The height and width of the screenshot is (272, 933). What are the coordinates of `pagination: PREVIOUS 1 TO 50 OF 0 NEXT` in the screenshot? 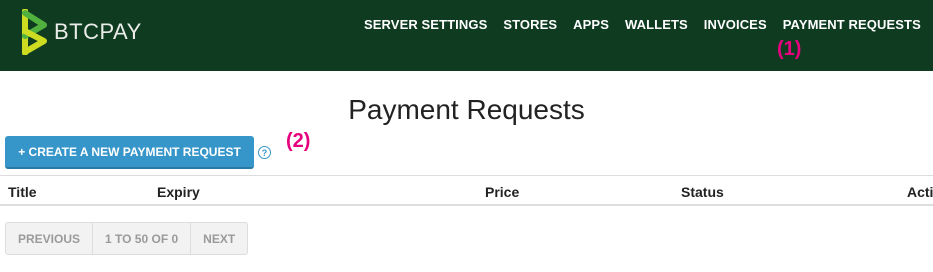 It's located at (127, 238).